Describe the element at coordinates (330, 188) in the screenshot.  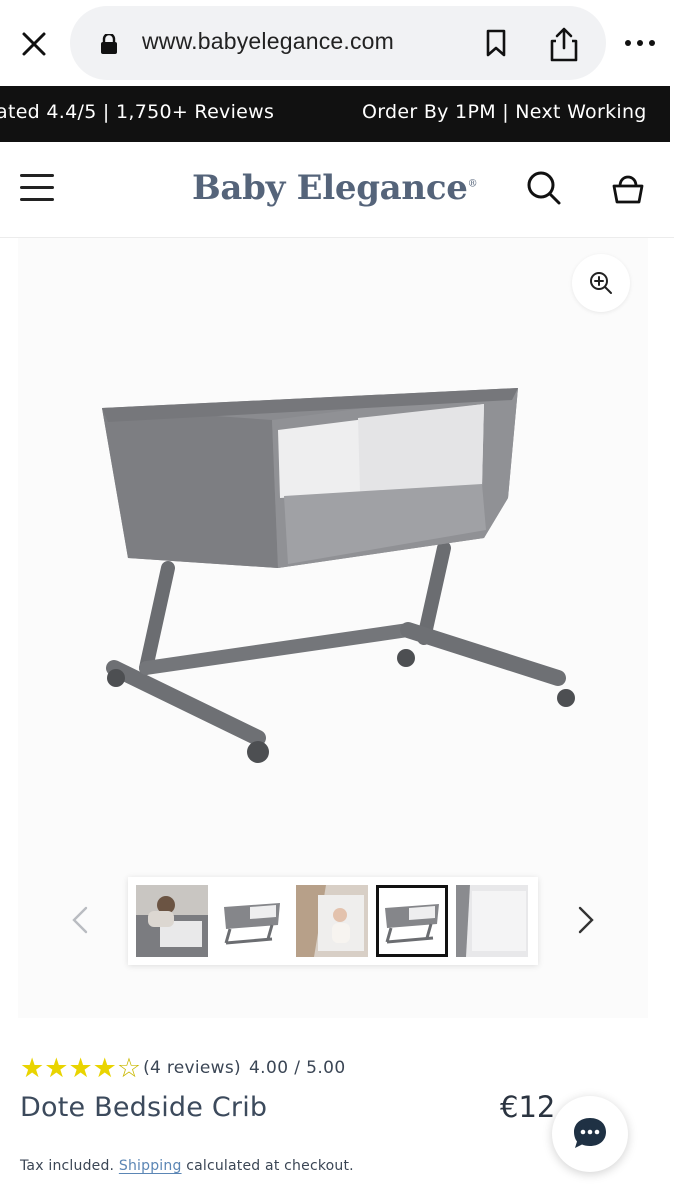
I see `logo-text: Baby Elegance` at that location.